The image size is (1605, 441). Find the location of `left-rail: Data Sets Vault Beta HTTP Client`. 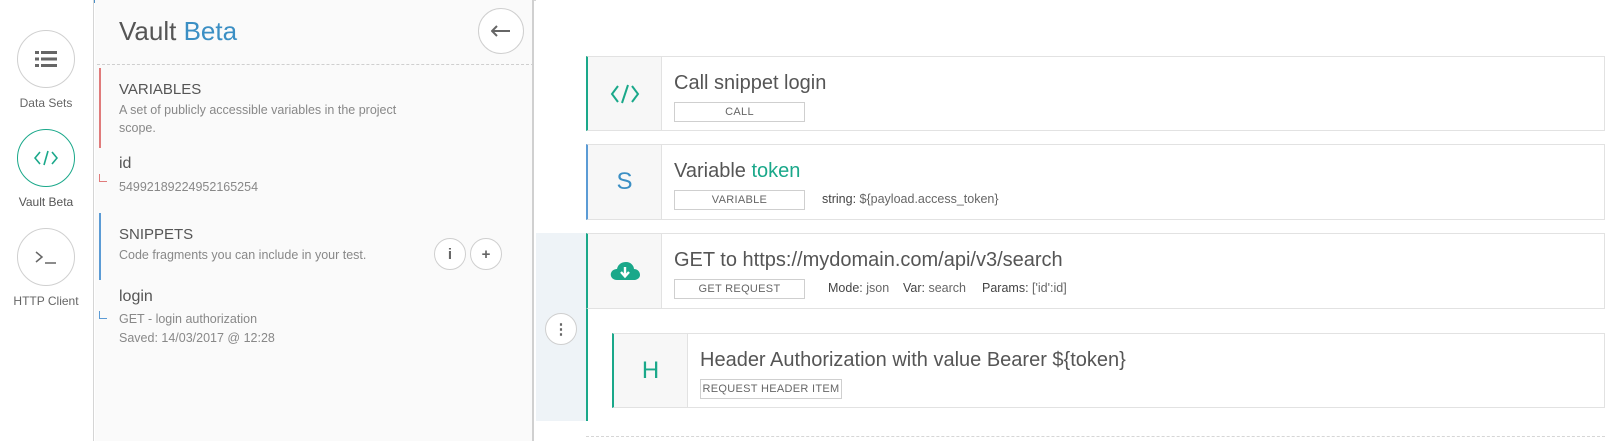

left-rail: Data Sets Vault Beta HTTP Client is located at coordinates (47, 220).